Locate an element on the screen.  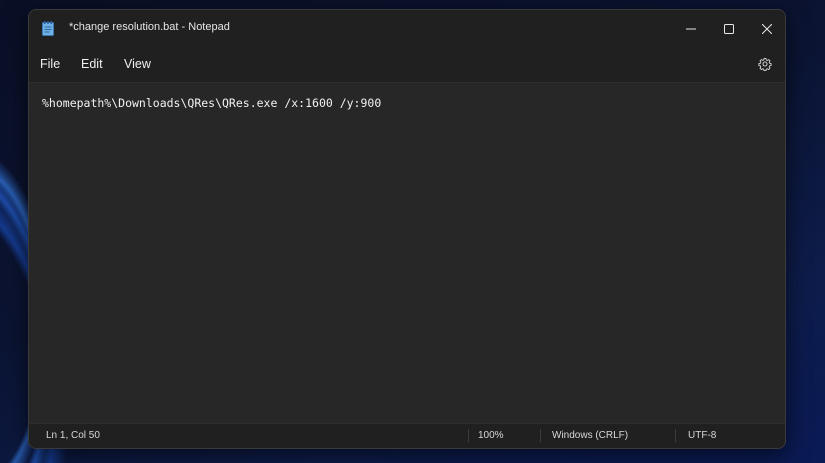
maximize-button is located at coordinates (729, 28).